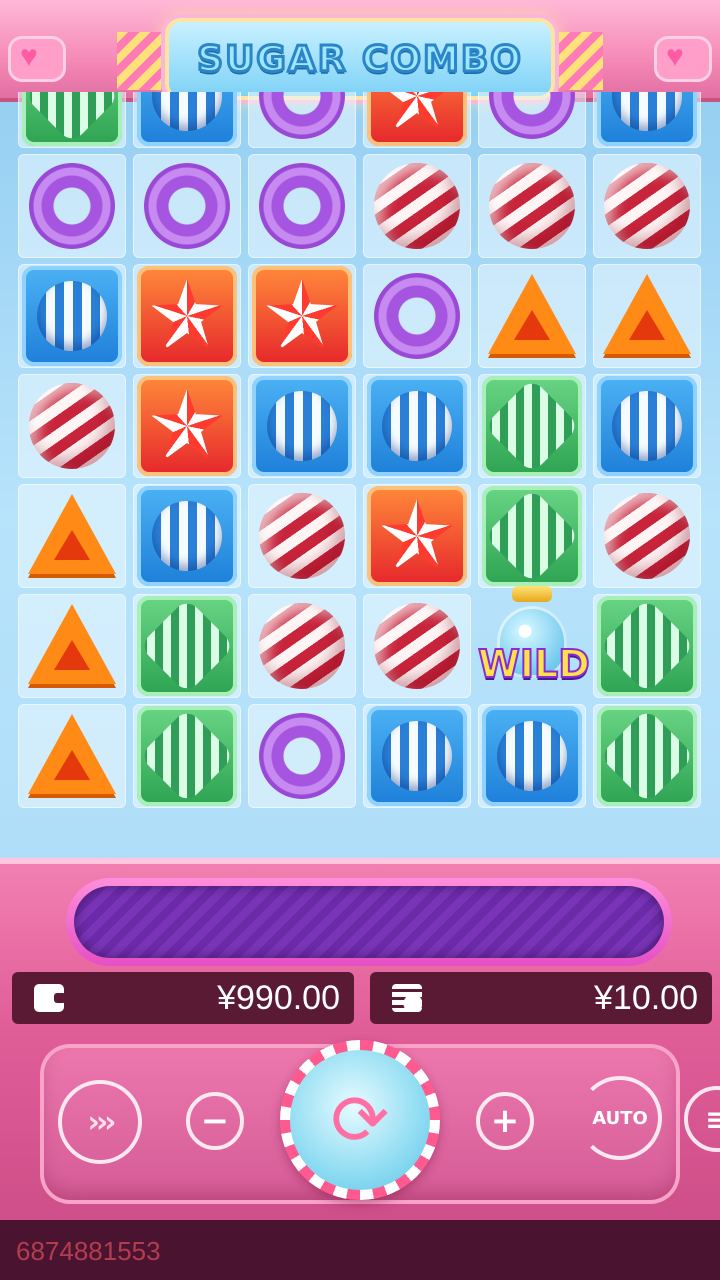 The height and width of the screenshot is (1280, 720). I want to click on spin-icon: ⟳, so click(360, 1120).